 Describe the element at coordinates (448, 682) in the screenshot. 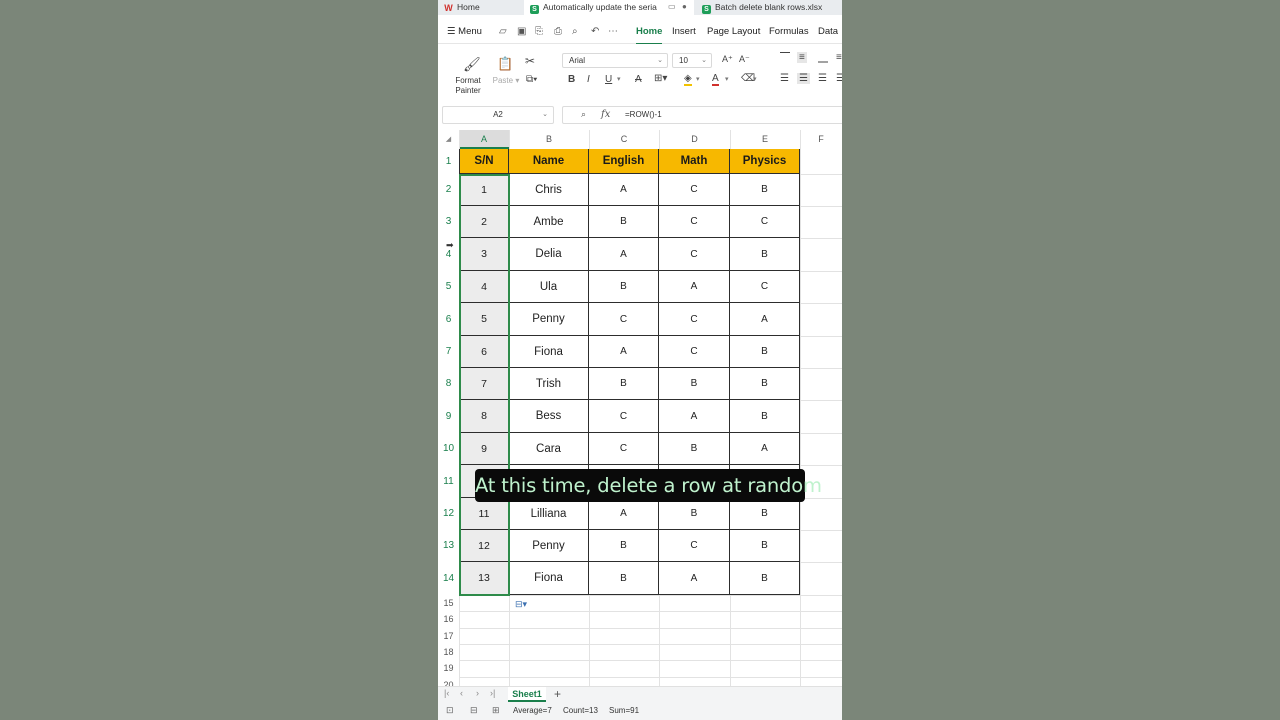

I see `row-header-20: 20` at that location.